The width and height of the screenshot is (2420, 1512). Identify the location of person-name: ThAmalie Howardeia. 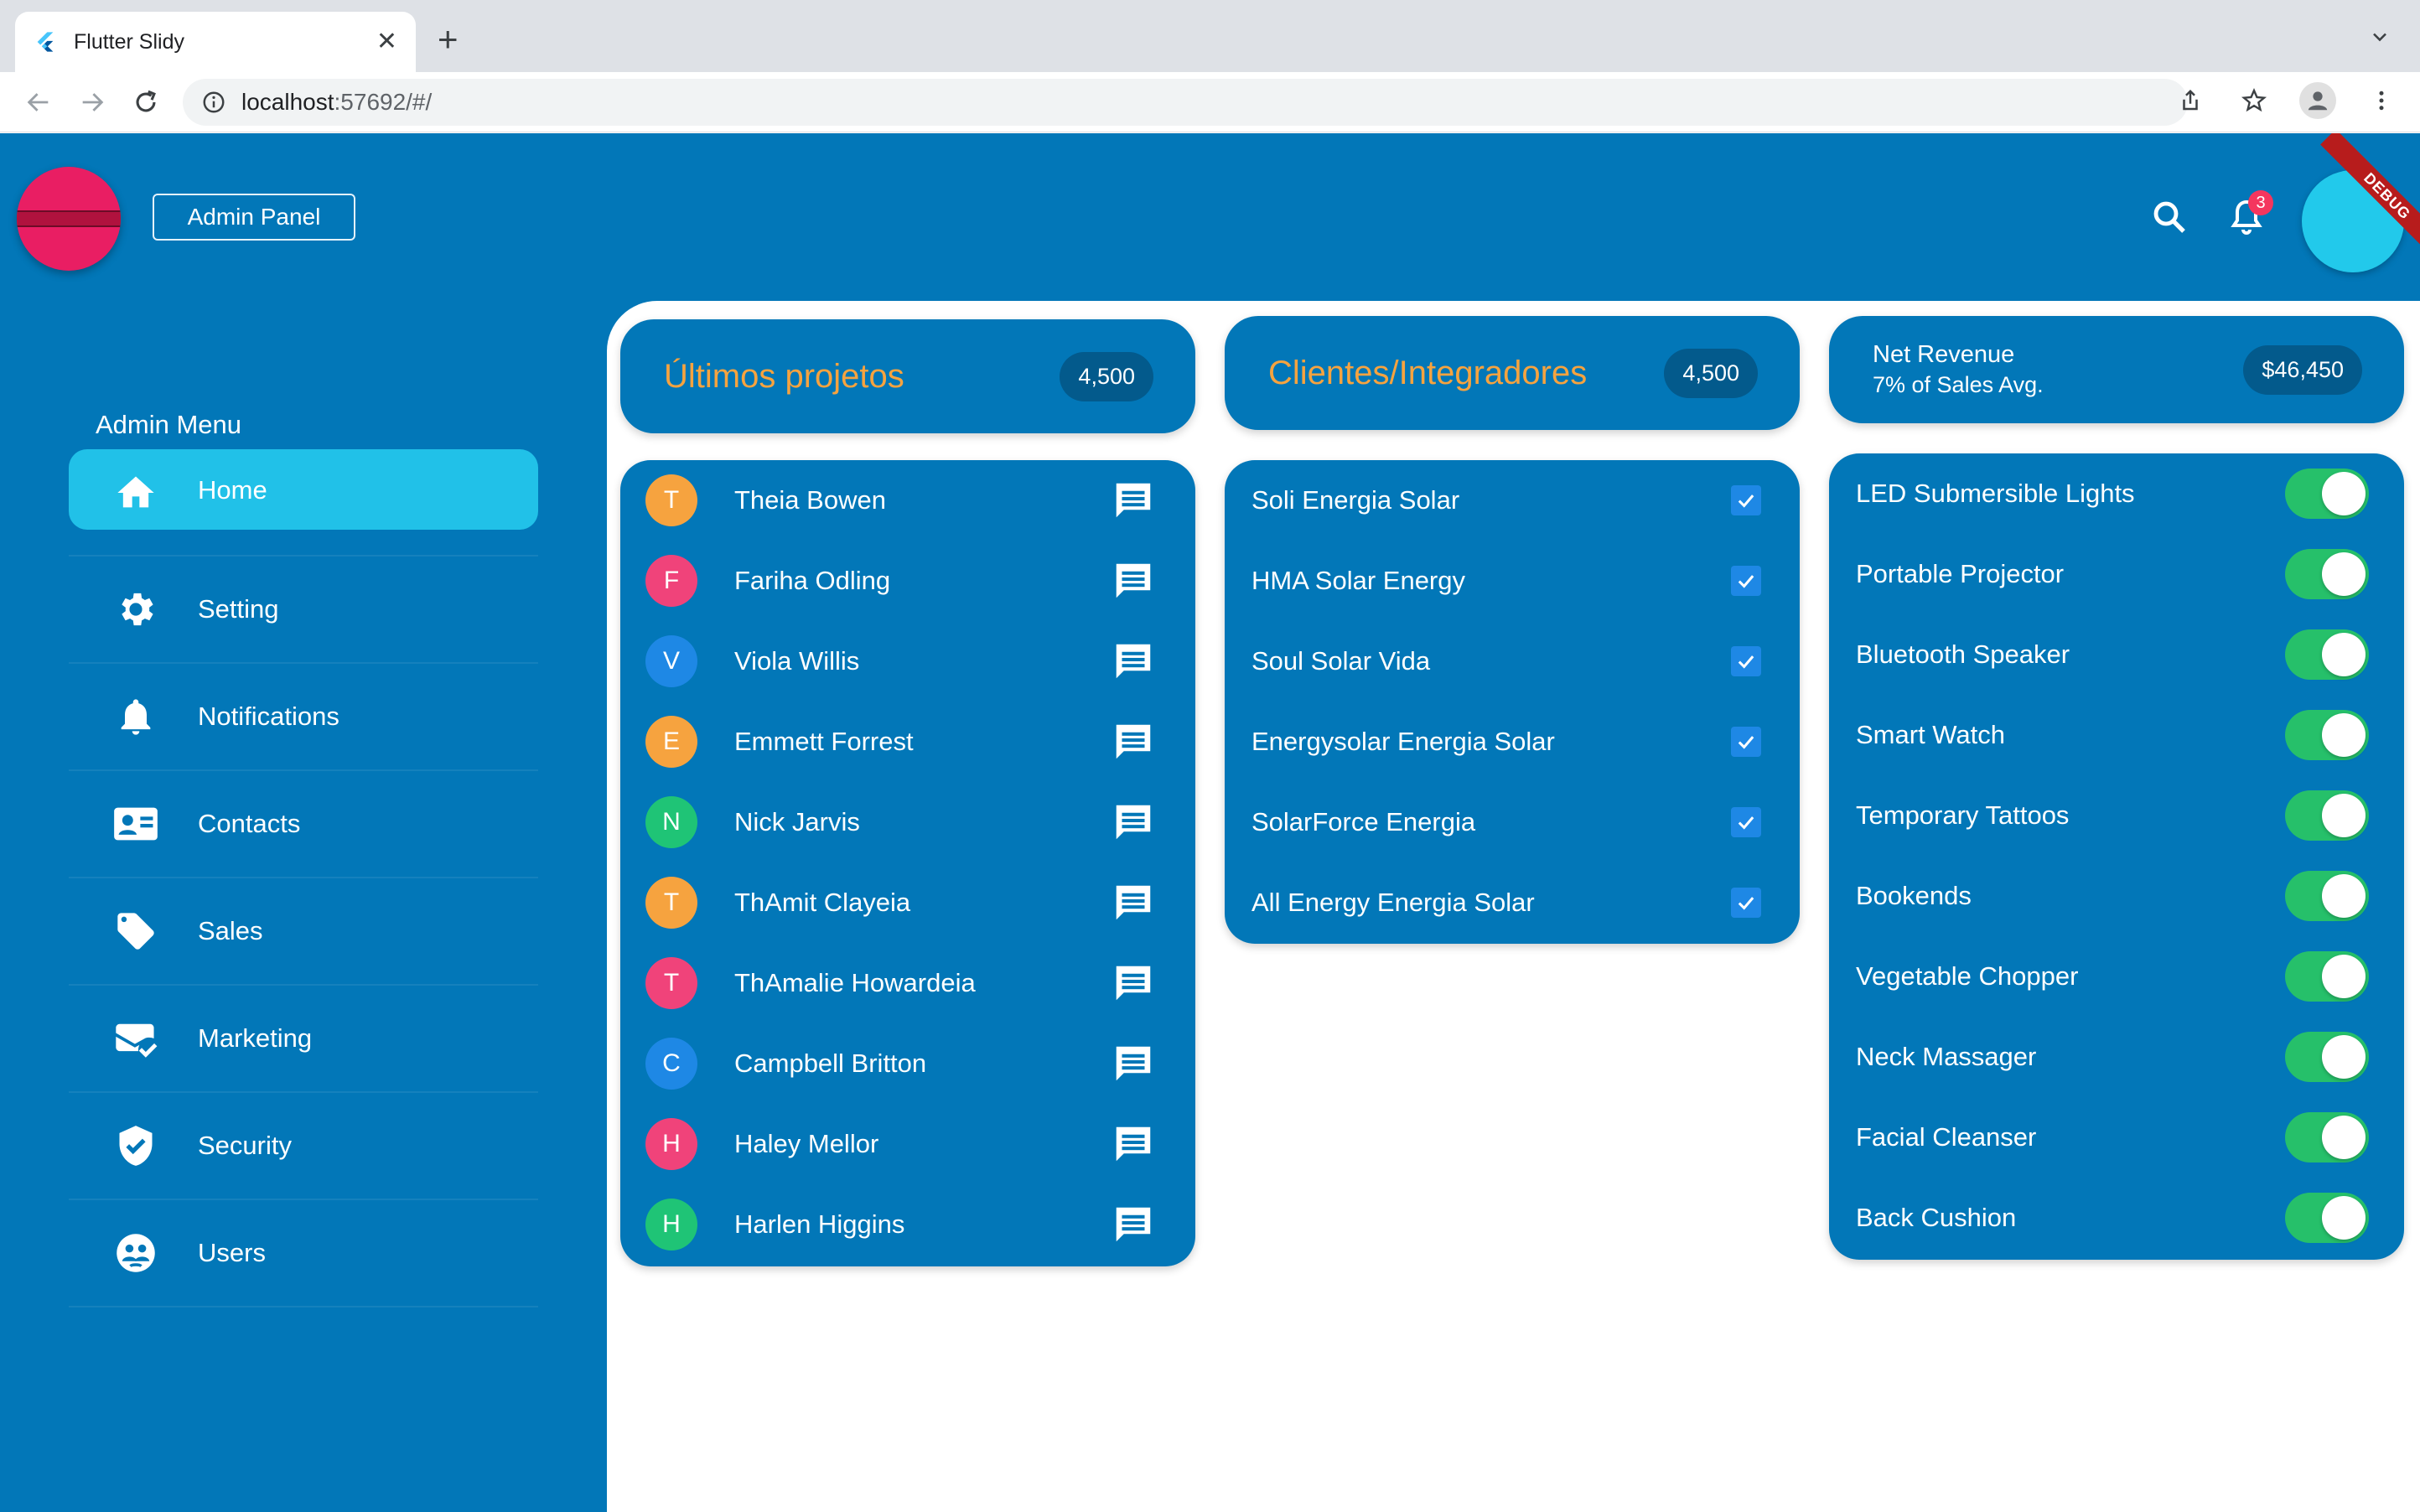
(855, 982).